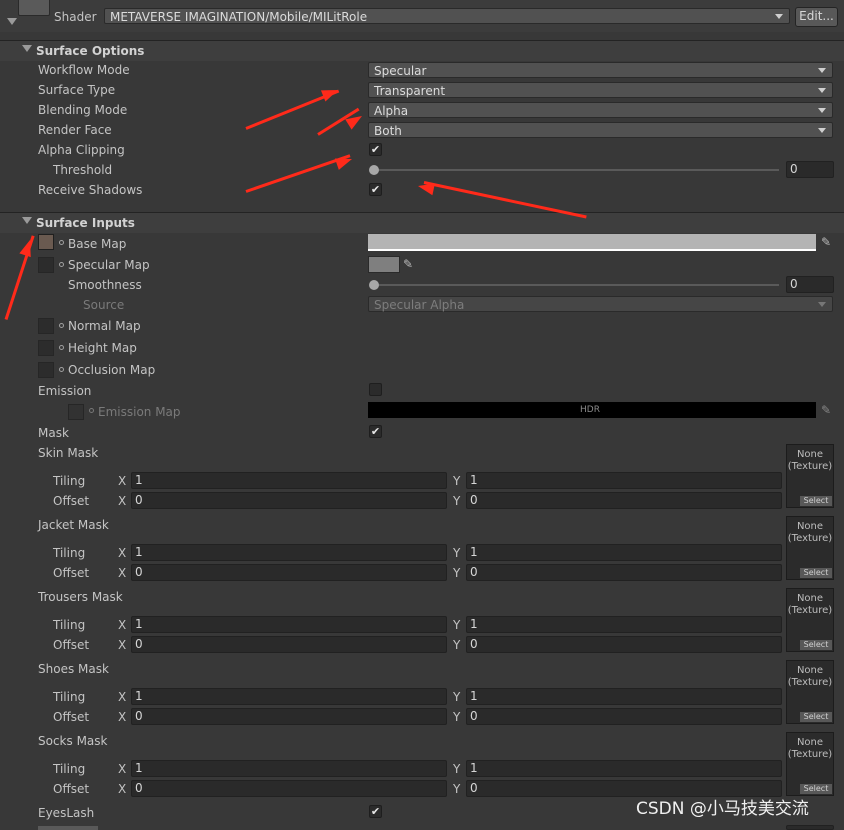 The height and width of the screenshot is (830, 844). What do you see at coordinates (810, 284) in the screenshot?
I see `smoothness-field: 0` at bounding box center [810, 284].